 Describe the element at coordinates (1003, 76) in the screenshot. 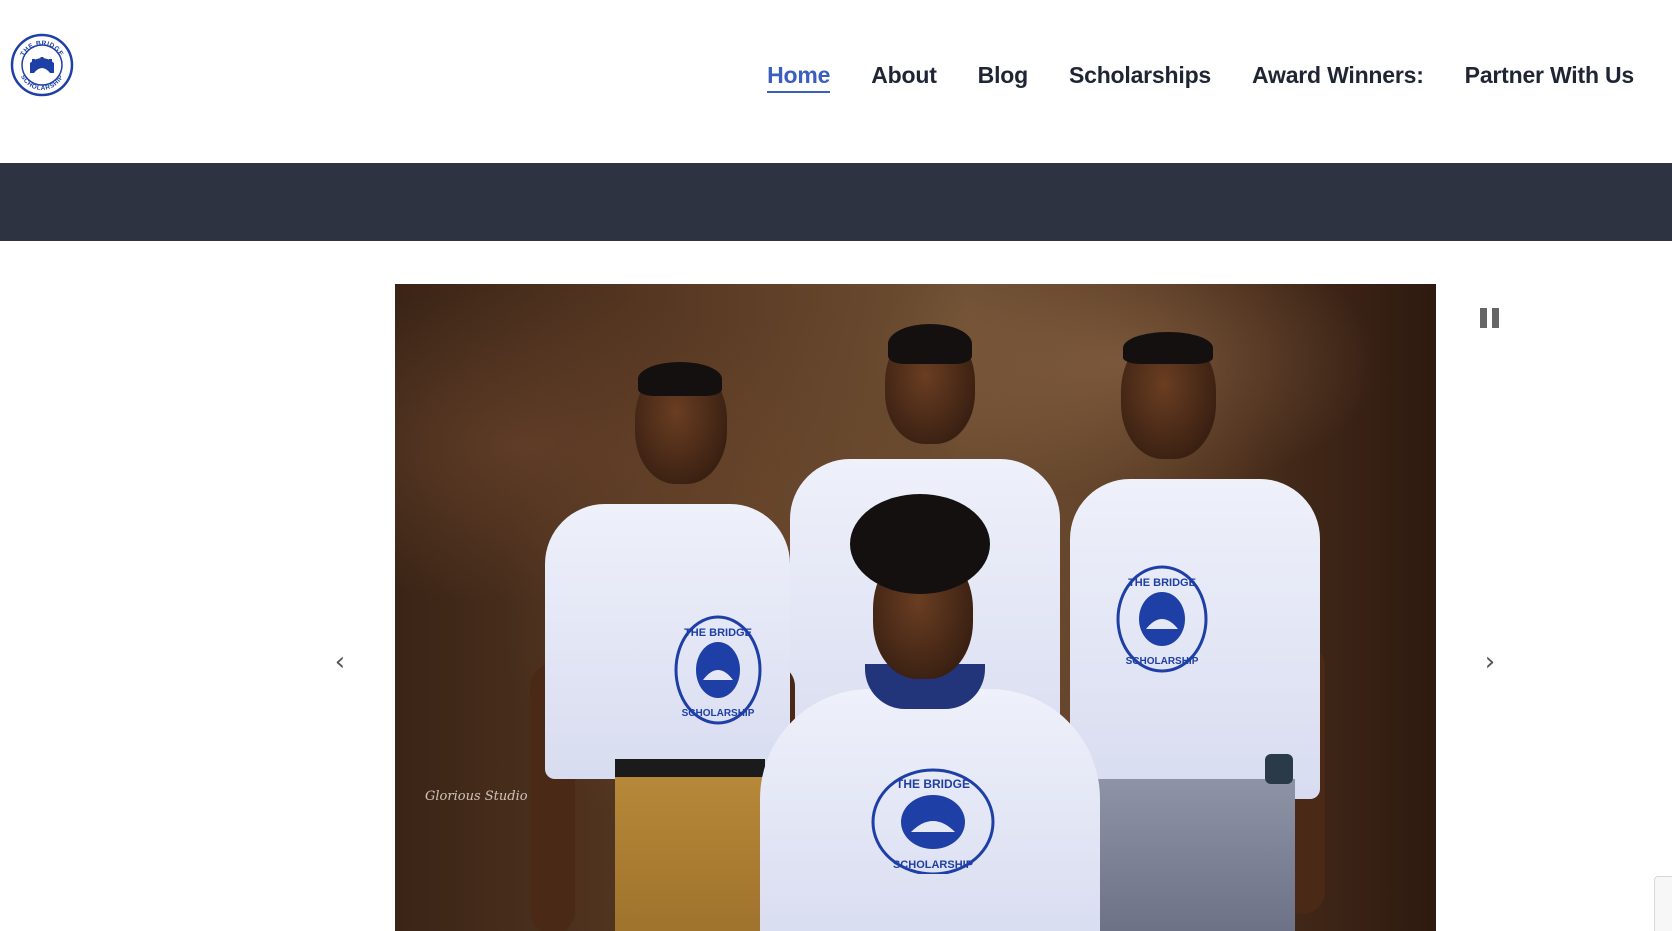

I see `nav-blog: Blog` at that location.